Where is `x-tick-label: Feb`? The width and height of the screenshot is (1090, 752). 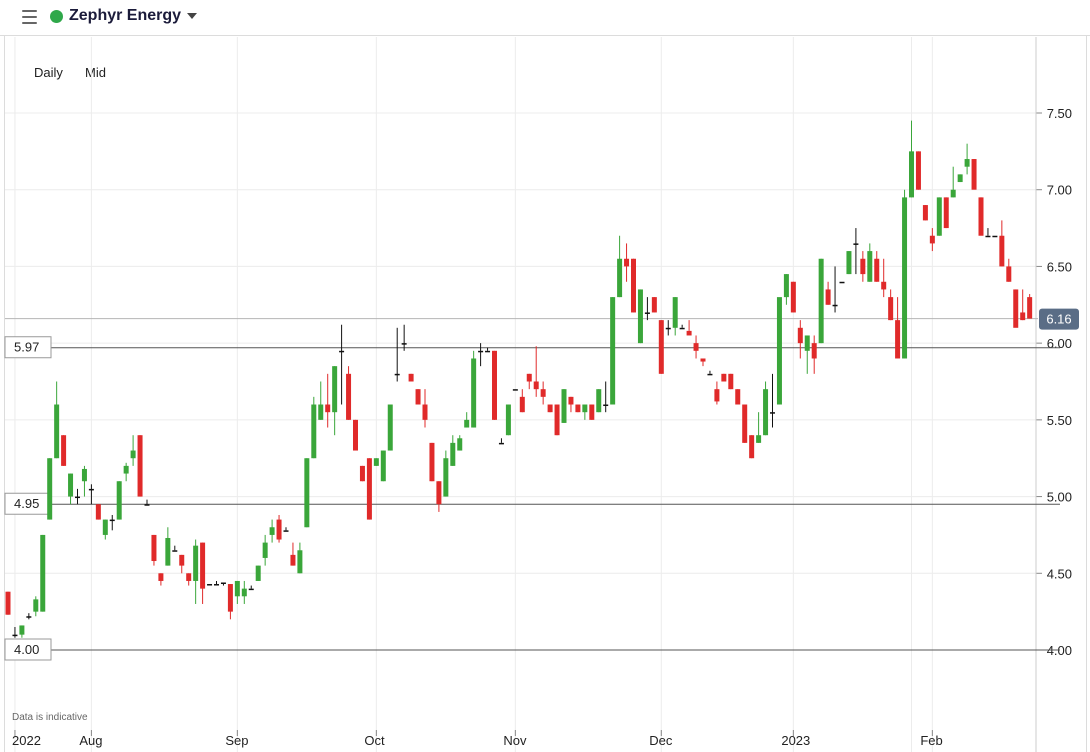 x-tick-label: Feb is located at coordinates (931, 740).